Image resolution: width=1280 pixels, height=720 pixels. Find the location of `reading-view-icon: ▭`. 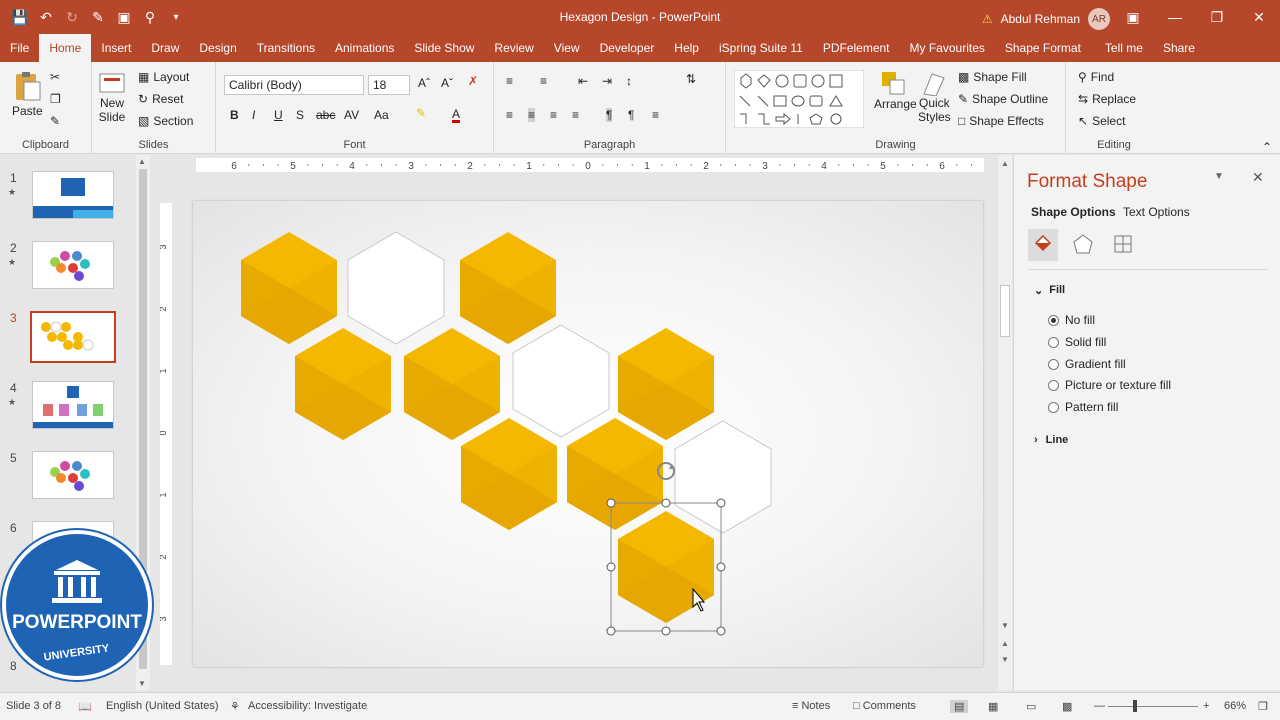

reading-view-icon: ▭ is located at coordinates (1031, 706).